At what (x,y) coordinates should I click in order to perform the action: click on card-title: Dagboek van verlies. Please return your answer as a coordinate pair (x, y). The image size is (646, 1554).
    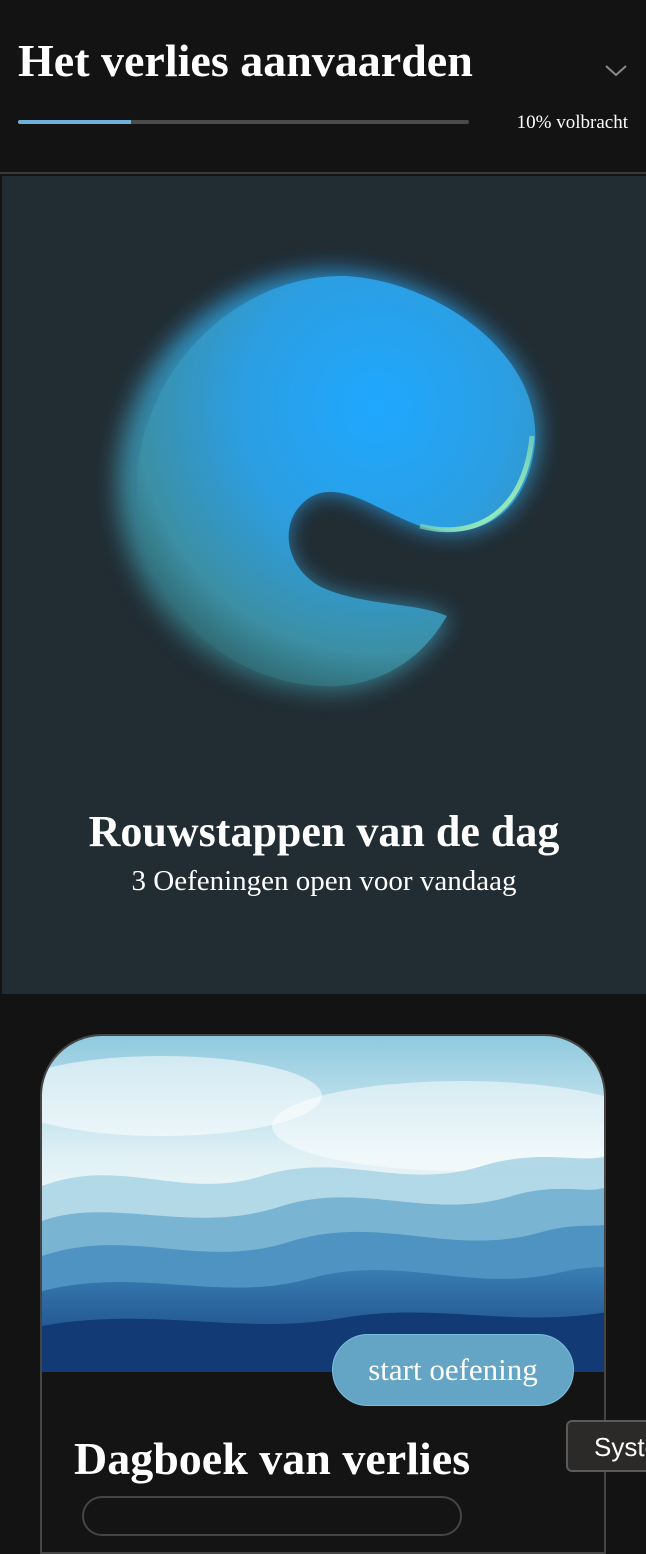
    Looking at the image, I should click on (272, 1458).